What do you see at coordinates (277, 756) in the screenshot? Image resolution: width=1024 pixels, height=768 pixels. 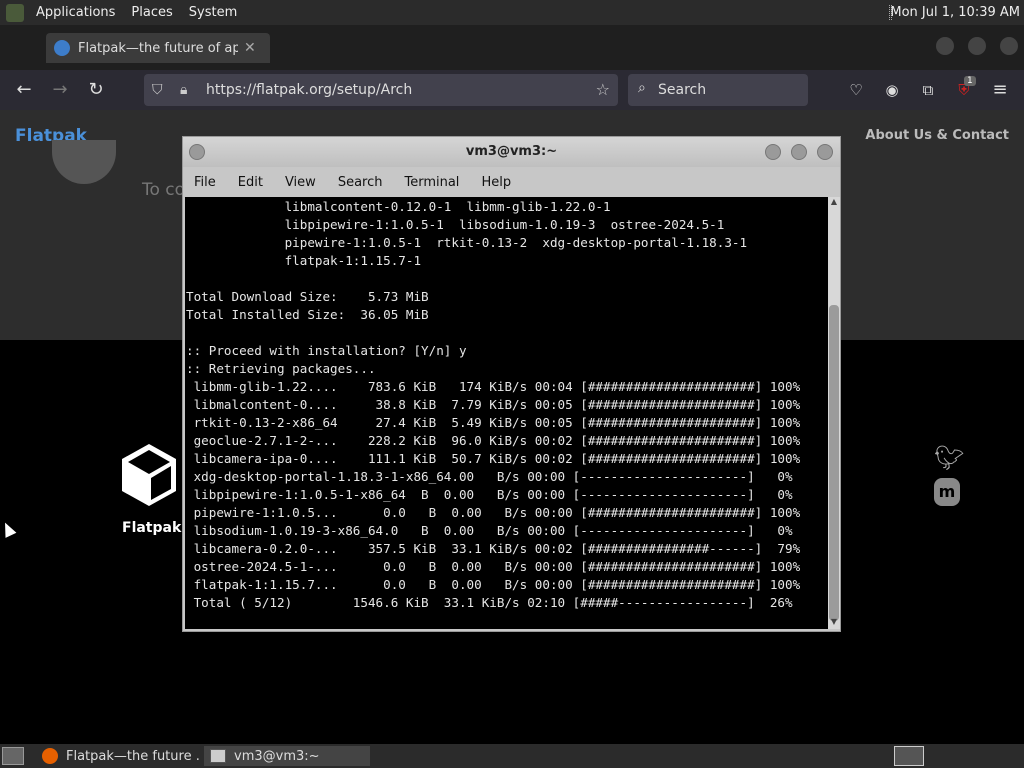 I see `taskbar-item-label: vm3@vm3:~` at bounding box center [277, 756].